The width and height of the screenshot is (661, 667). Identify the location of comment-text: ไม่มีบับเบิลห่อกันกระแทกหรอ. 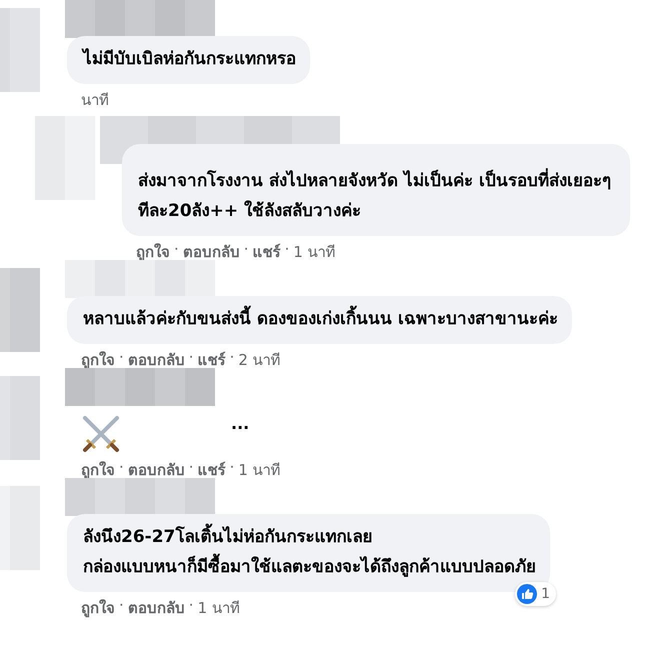
(189, 59).